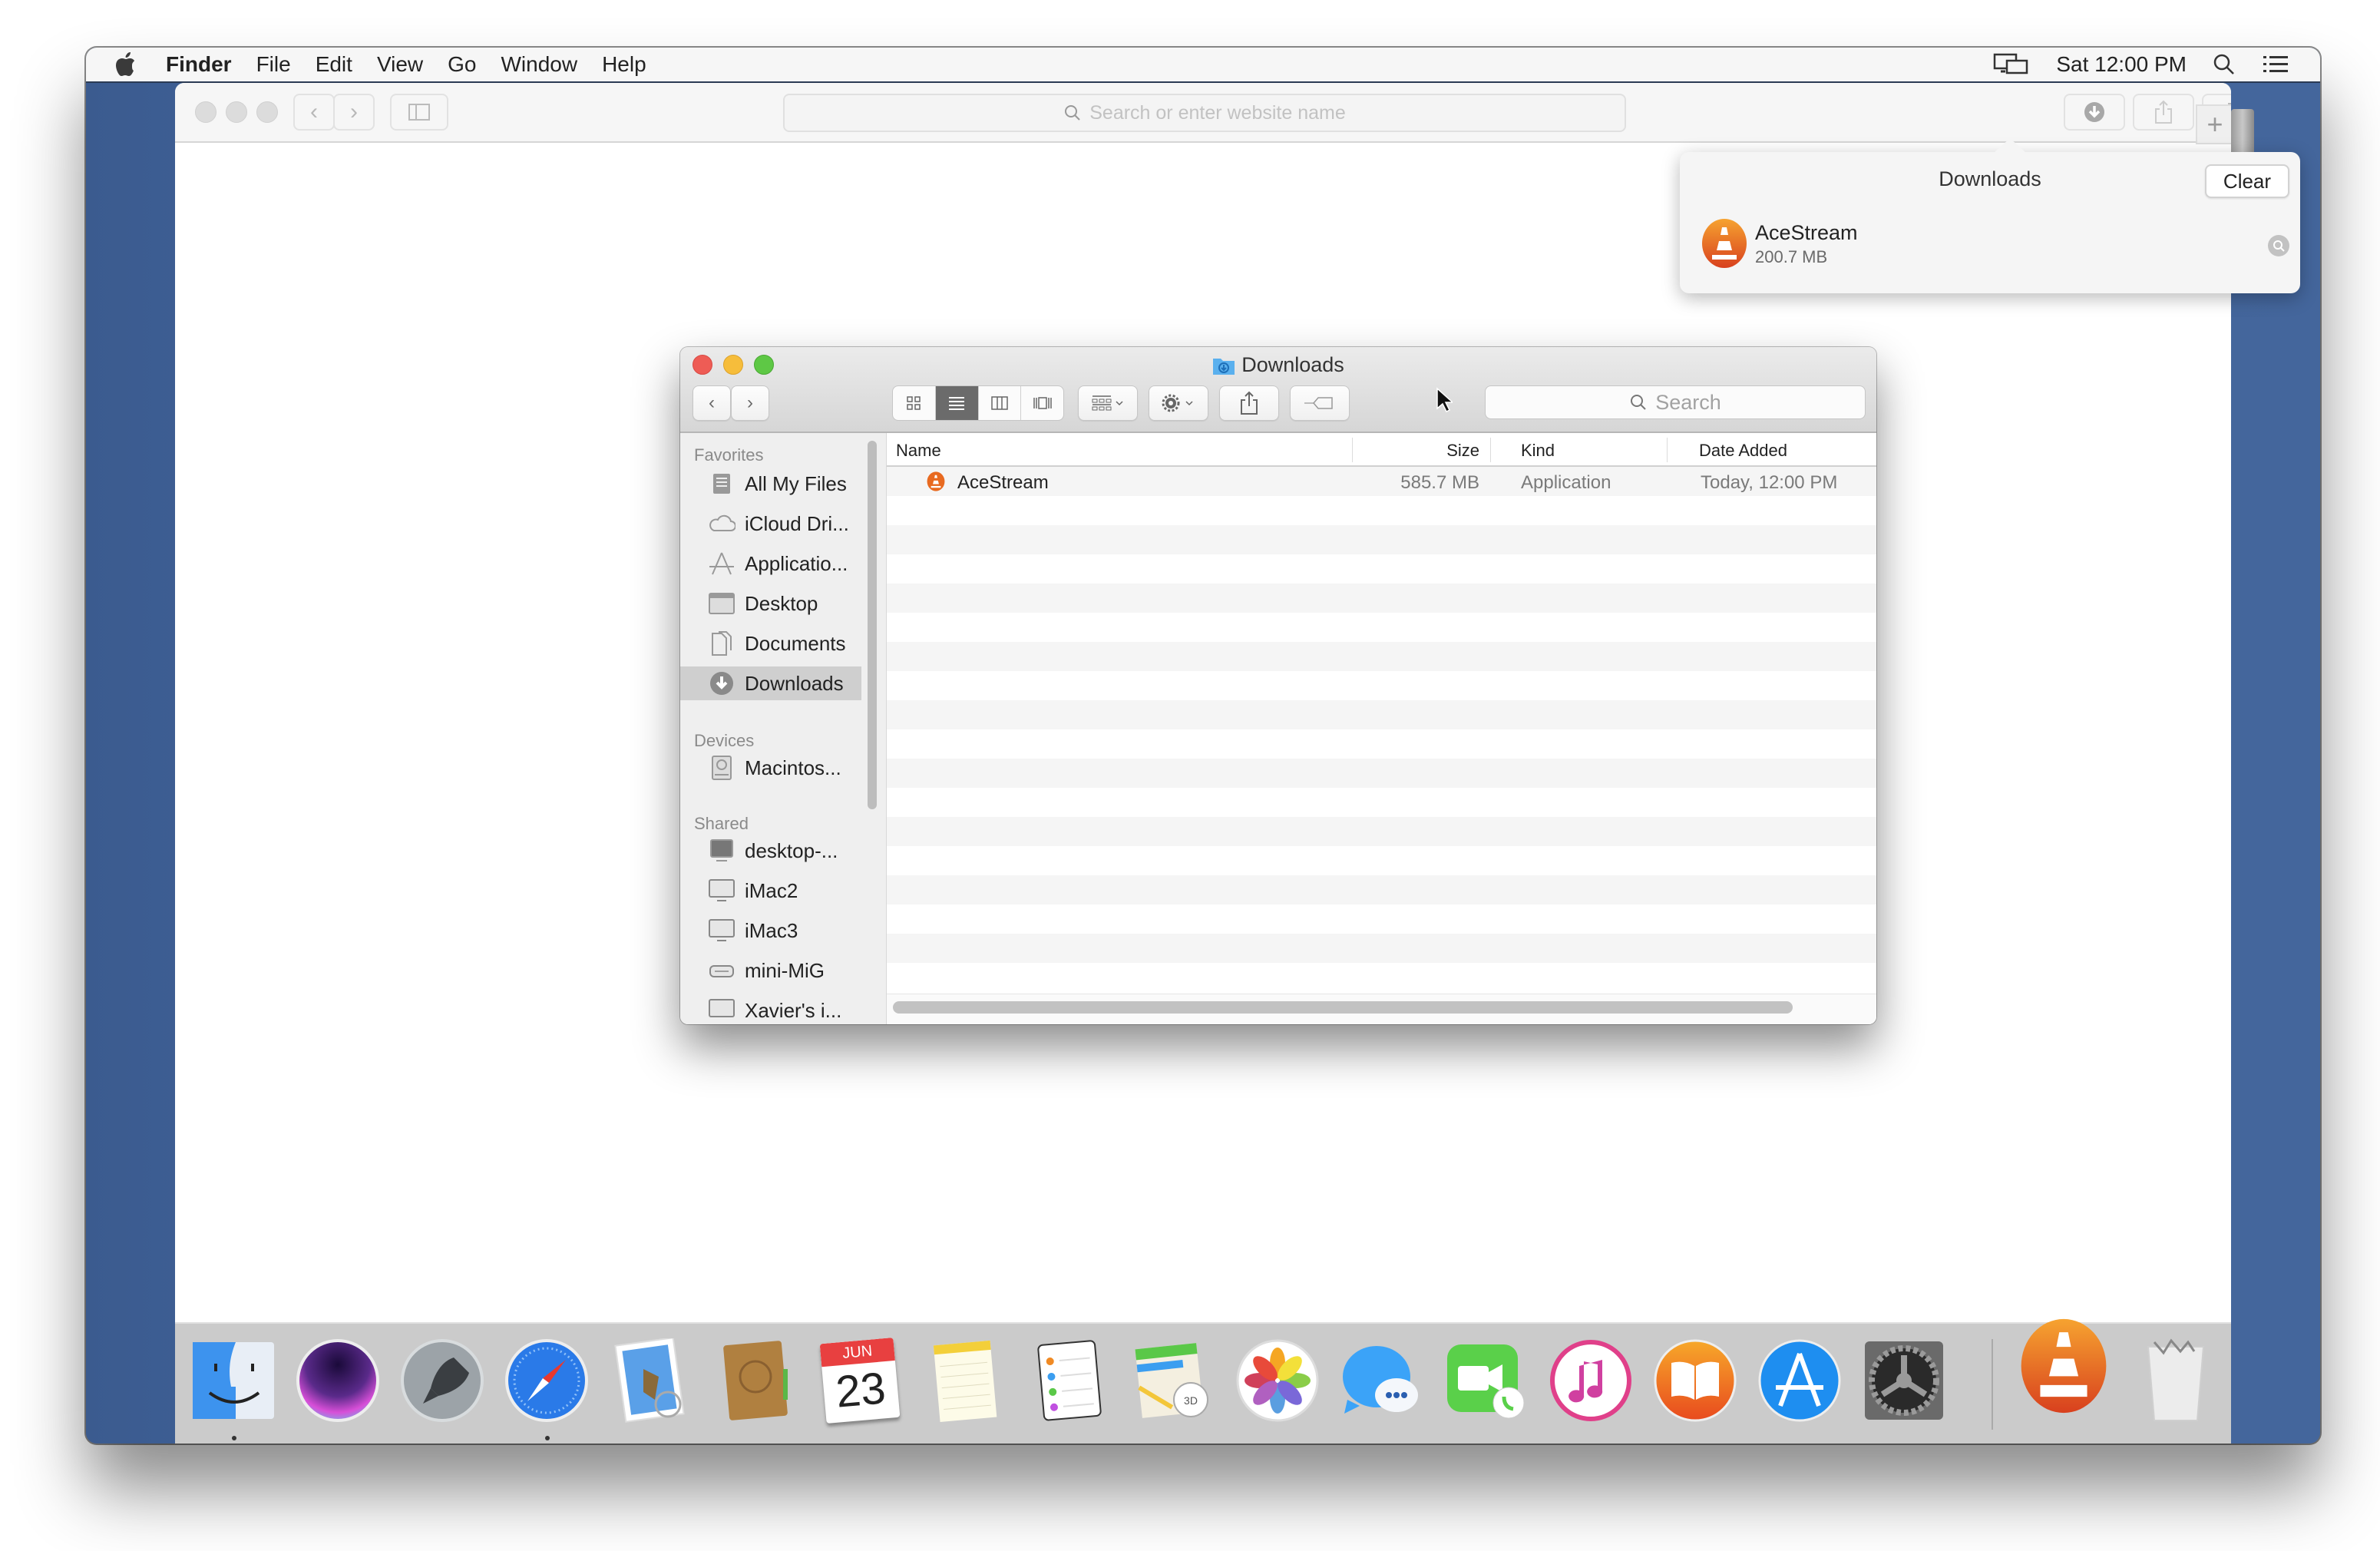 The width and height of the screenshot is (2380, 1551). I want to click on vlc-cone-icon, so click(1724, 243).